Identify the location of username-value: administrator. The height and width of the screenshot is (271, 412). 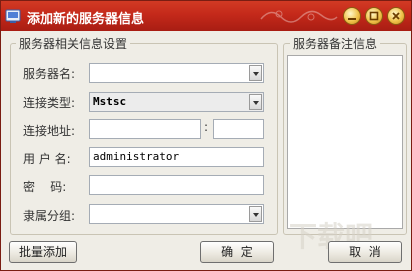
(136, 156).